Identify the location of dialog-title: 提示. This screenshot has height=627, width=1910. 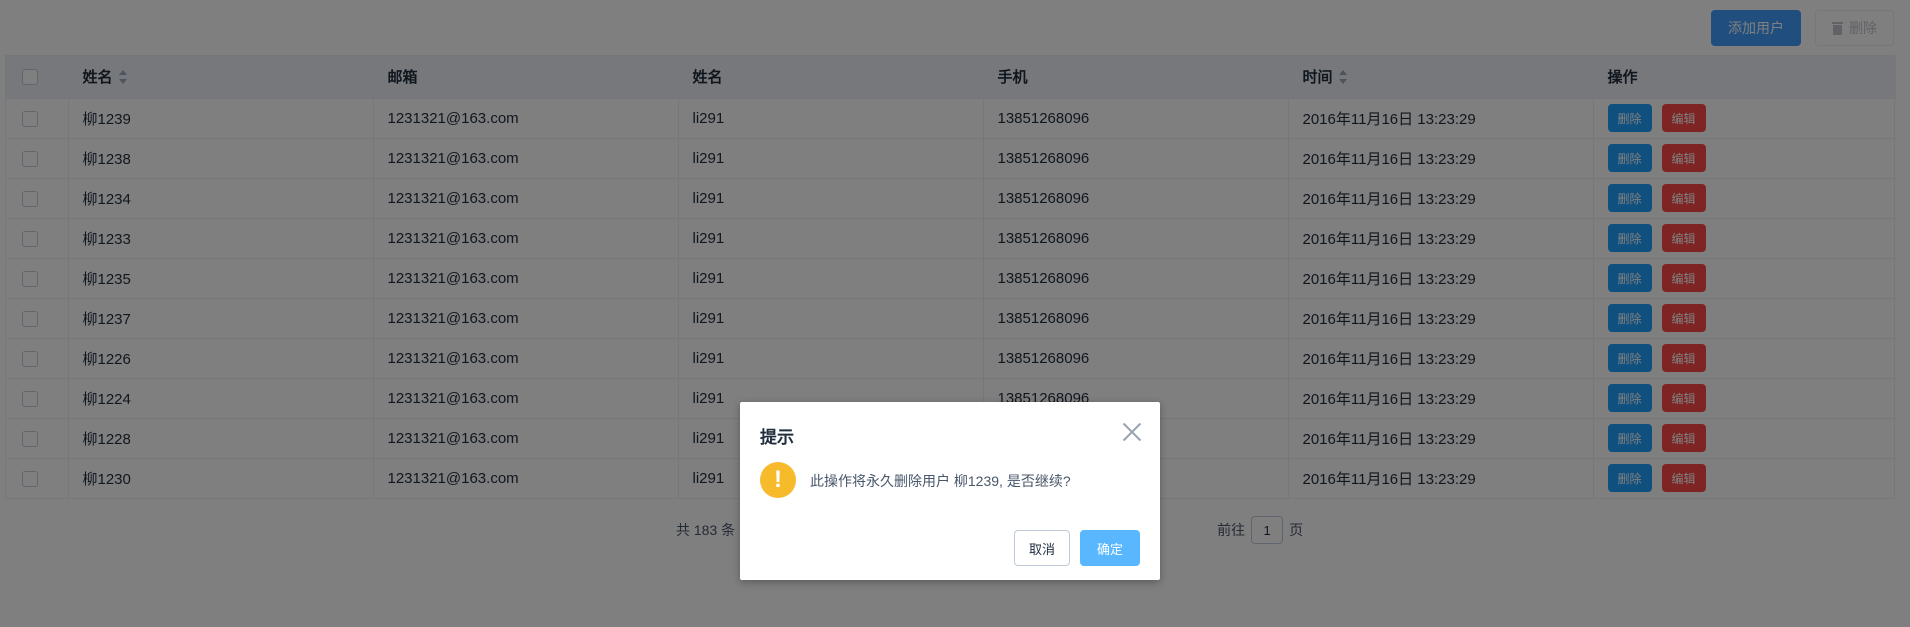
(777, 437).